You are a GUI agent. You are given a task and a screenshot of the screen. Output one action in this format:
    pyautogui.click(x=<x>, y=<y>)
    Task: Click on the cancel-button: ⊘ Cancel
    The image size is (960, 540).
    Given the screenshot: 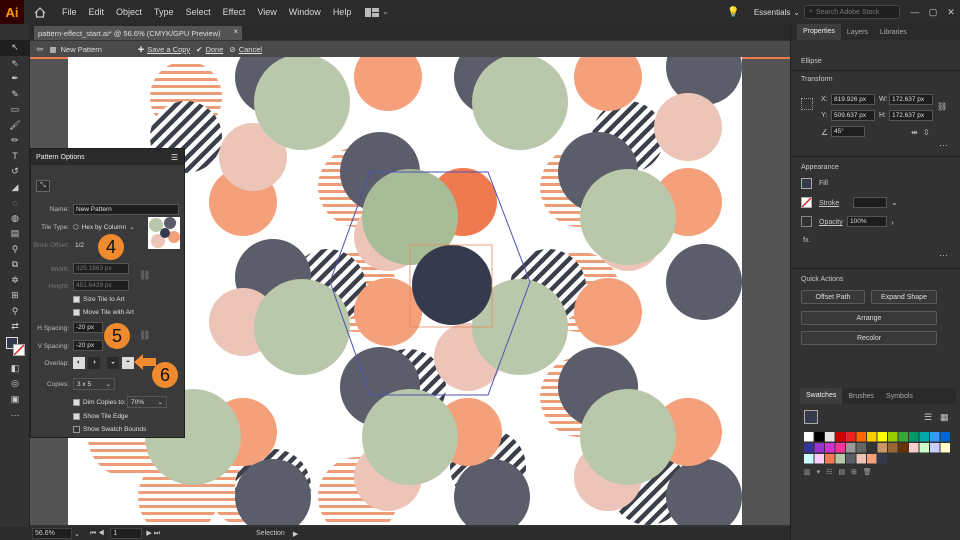 What is the action you would take?
    pyautogui.click(x=245, y=49)
    